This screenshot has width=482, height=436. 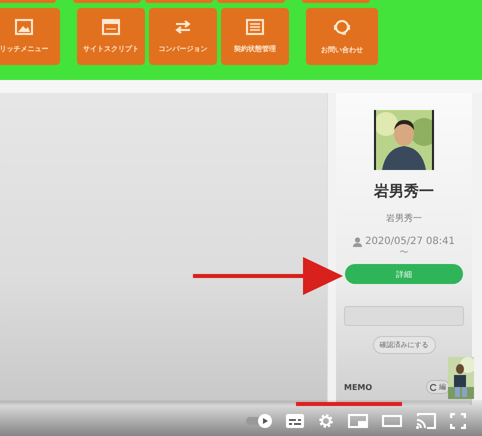 What do you see at coordinates (358, 421) in the screenshot?
I see `miniplayer-icon` at bounding box center [358, 421].